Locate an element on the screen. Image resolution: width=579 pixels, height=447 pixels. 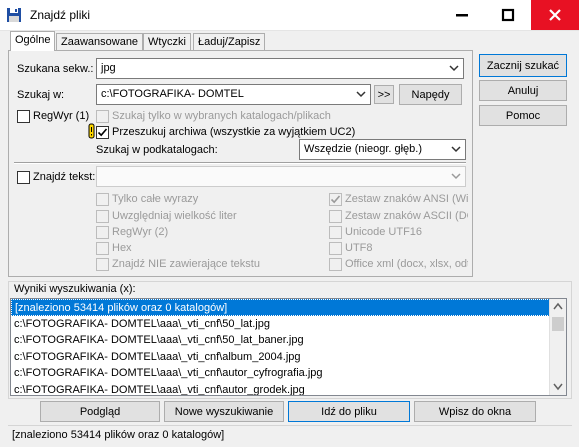
find-text-combo is located at coordinates (281, 176).